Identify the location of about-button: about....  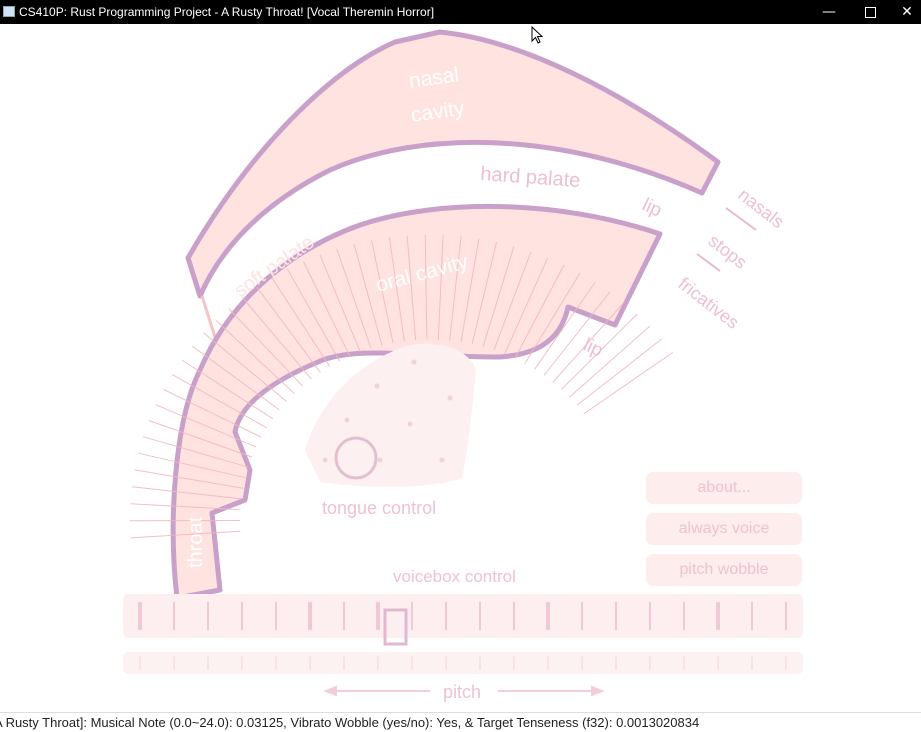
(724, 488).